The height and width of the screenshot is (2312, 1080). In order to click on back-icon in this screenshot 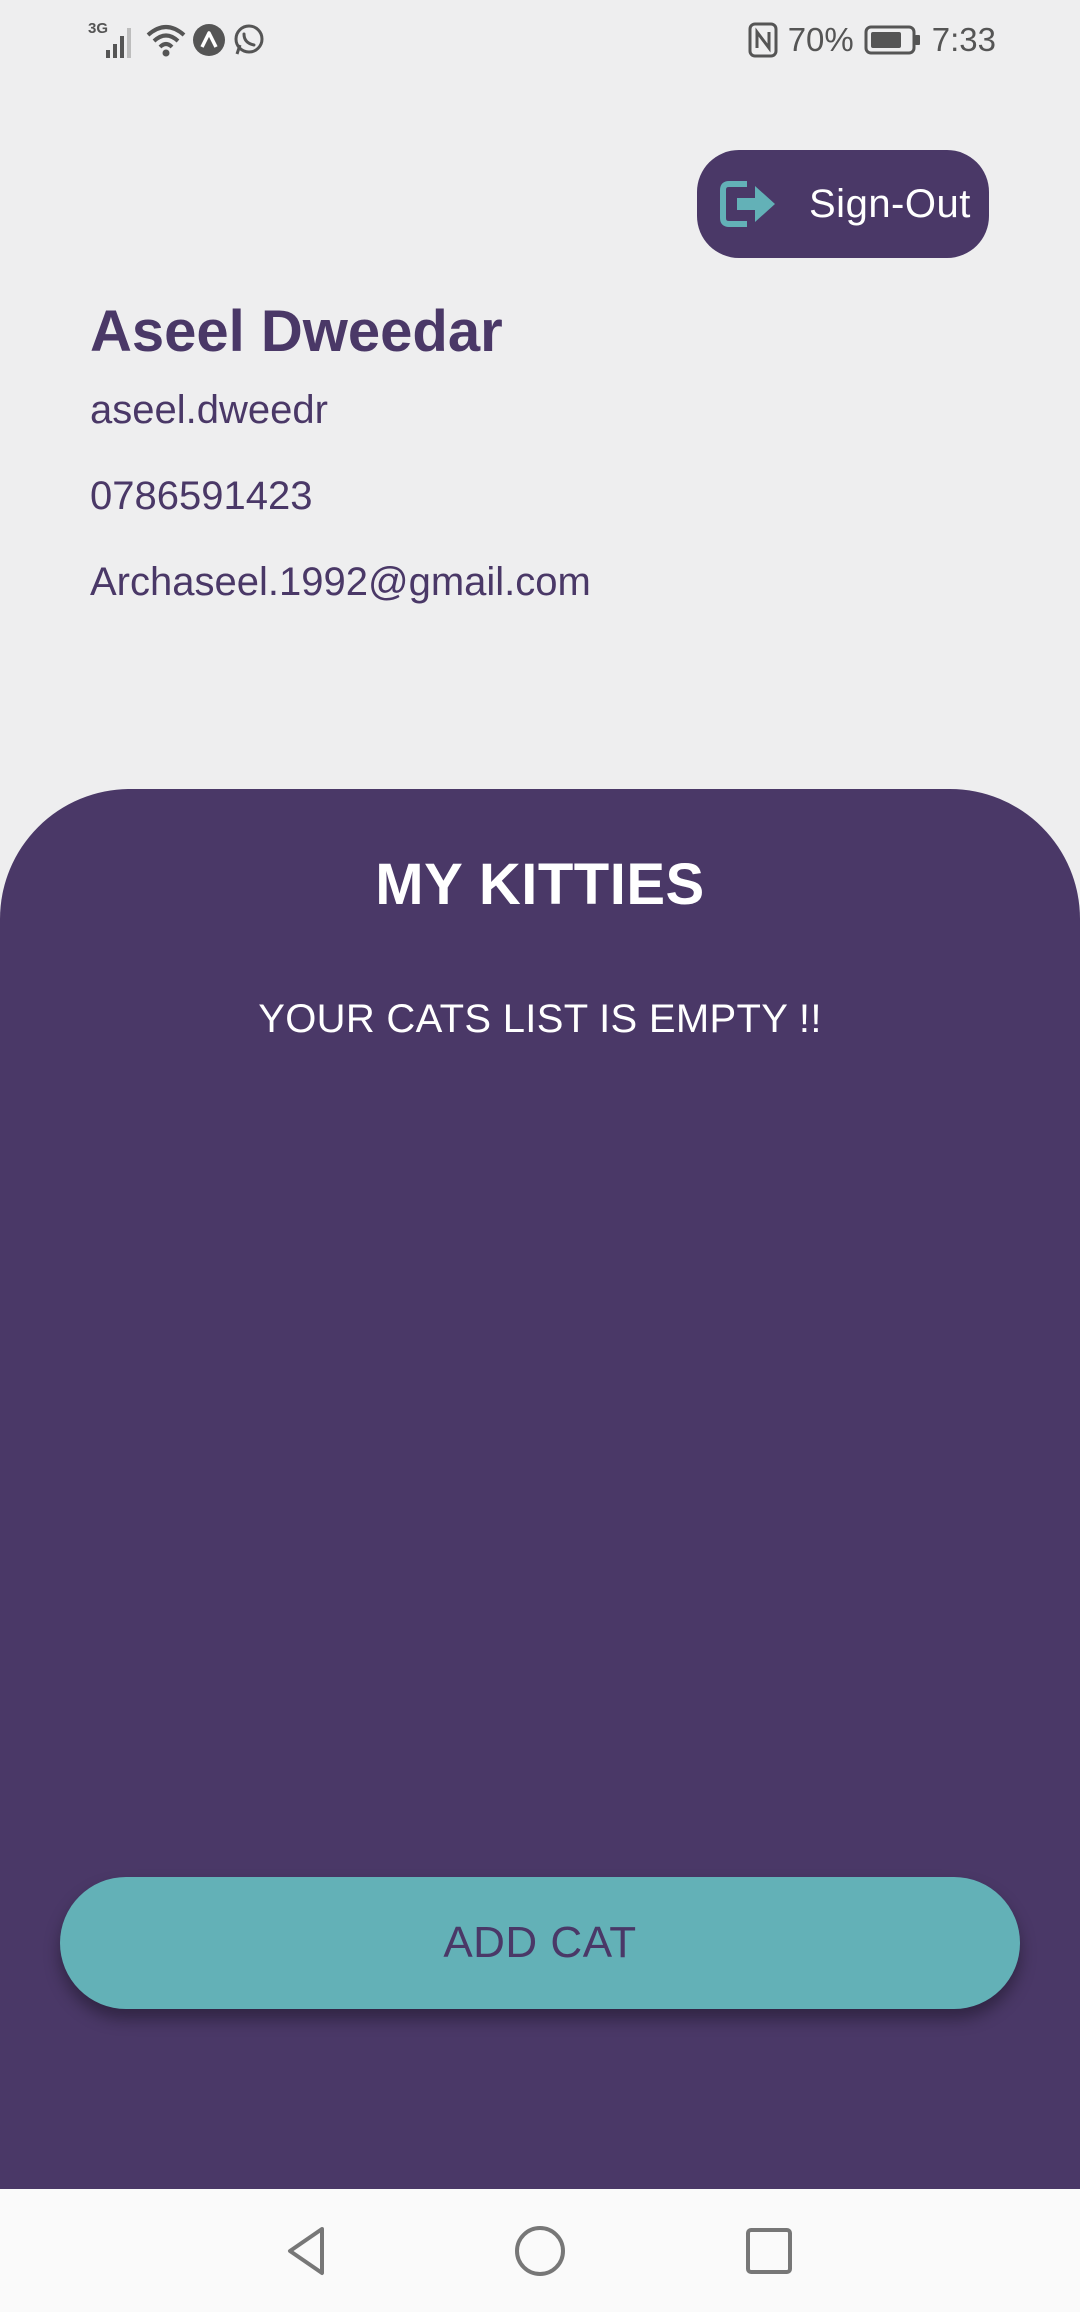, I will do `click(306, 2251)`.